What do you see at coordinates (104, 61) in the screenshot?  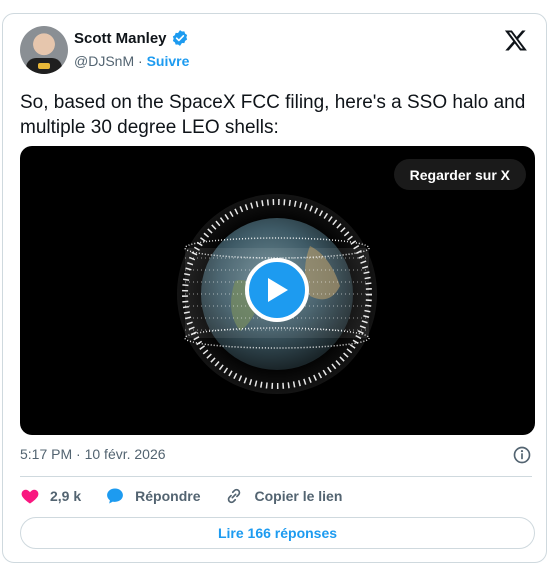 I see `author-handle: @DJSnM` at bounding box center [104, 61].